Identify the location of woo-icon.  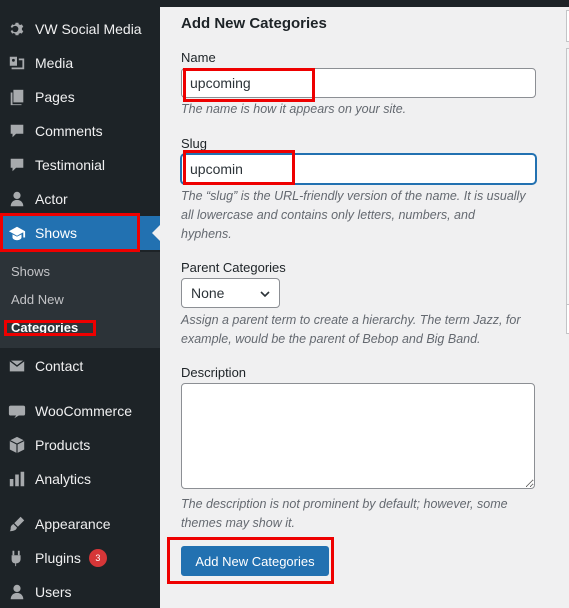
(17, 411).